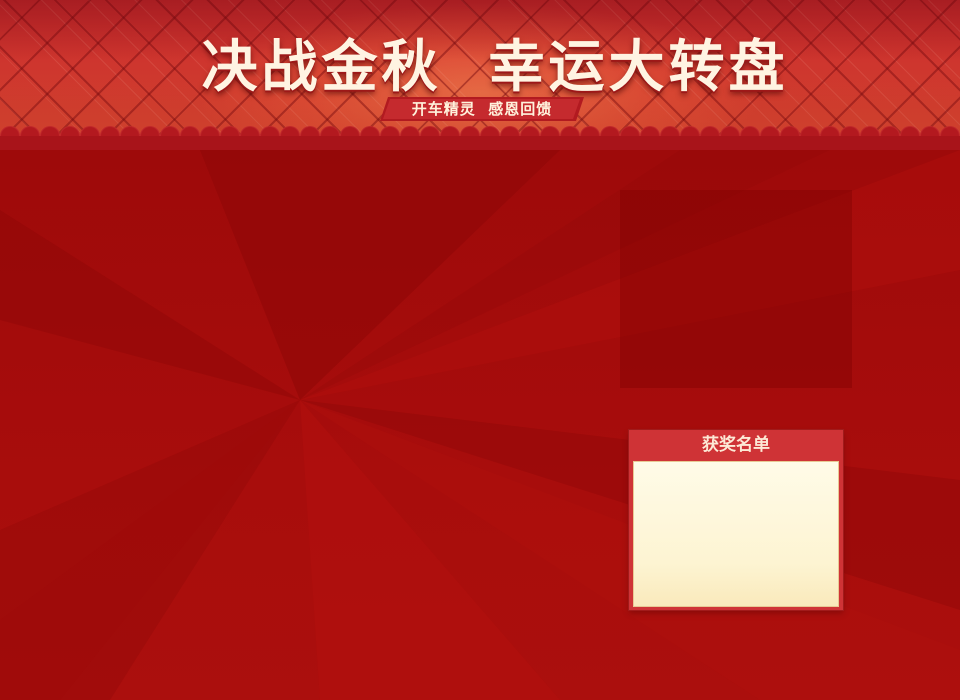 Image resolution: width=960 pixels, height=700 pixels. What do you see at coordinates (736, 289) in the screenshot?
I see `lucky-wheel-area` at bounding box center [736, 289].